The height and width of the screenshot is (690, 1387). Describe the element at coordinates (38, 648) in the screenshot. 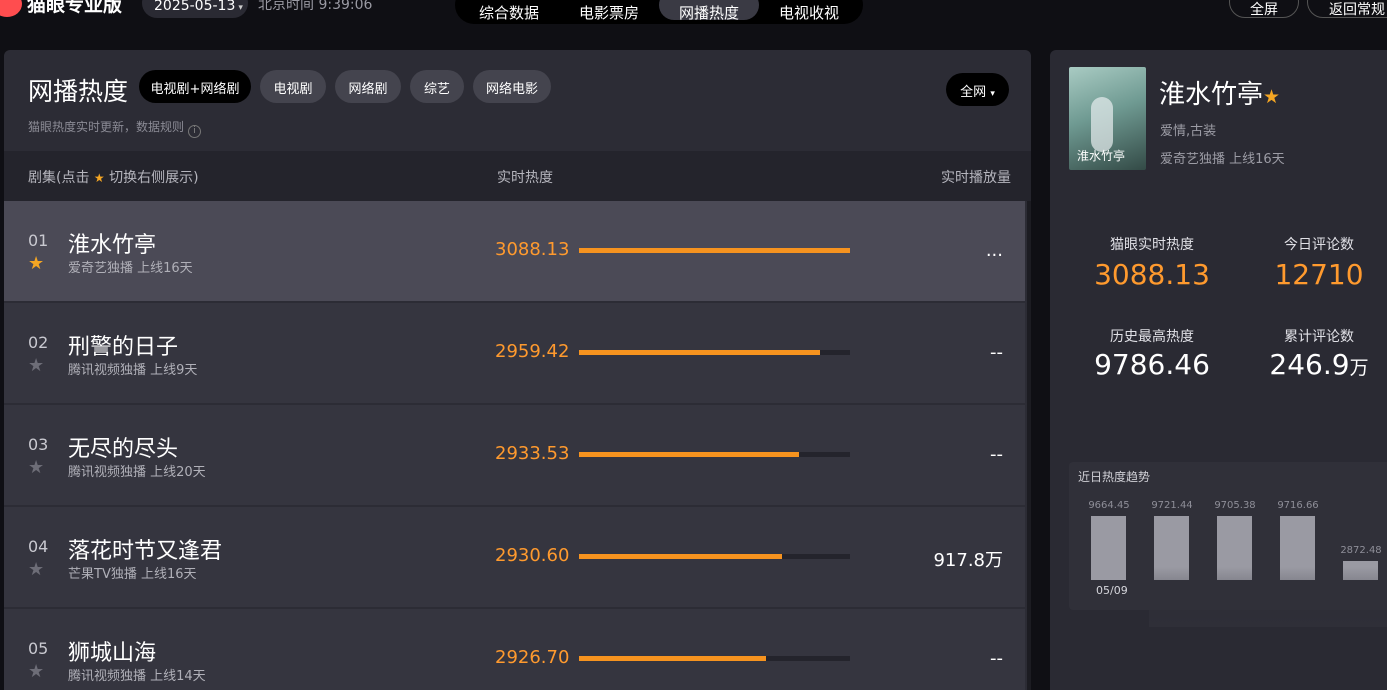

I see `row-rank: 05` at that location.